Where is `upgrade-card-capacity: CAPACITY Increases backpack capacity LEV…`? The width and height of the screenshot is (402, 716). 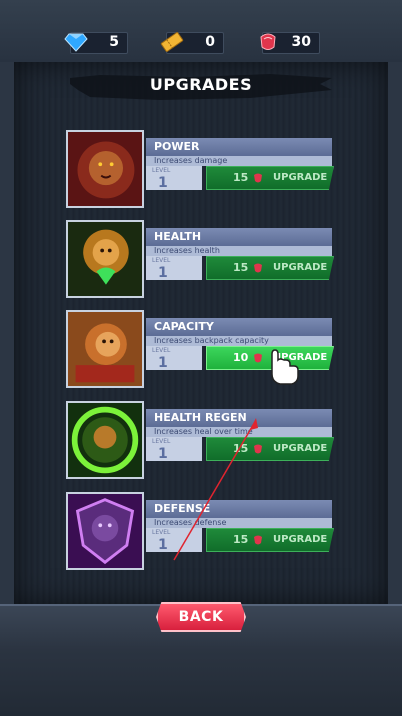 upgrade-card-capacity: CAPACITY Increases backpack capacity LEV… is located at coordinates (200, 349).